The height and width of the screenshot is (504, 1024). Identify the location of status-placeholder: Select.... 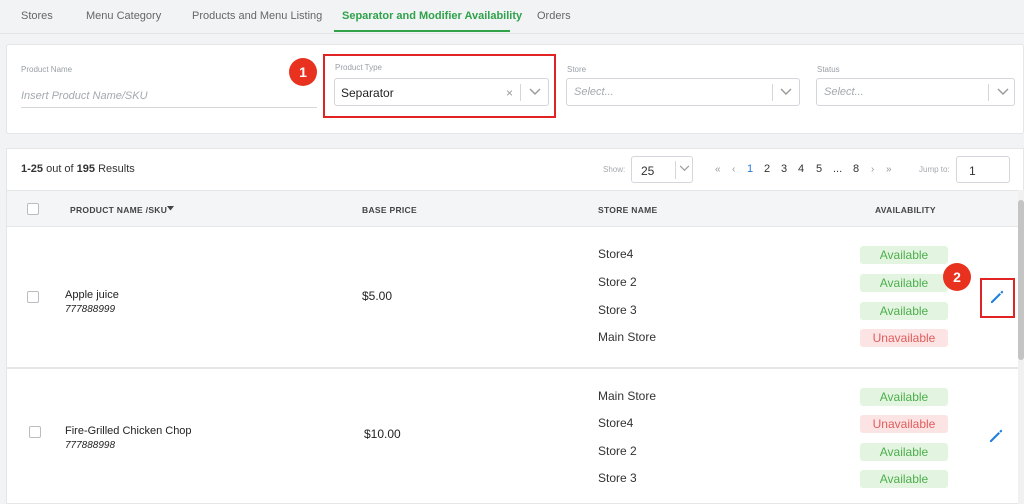
(844, 92).